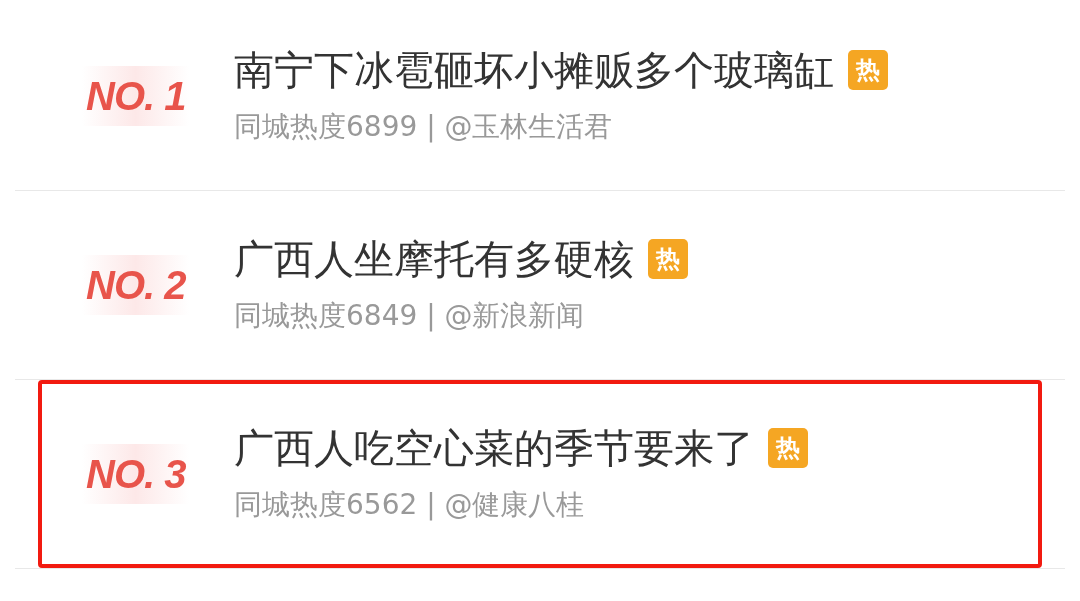 The width and height of the screenshot is (1080, 601). I want to click on headline: 广西人吃空心菜的季节要来了, so click(494, 448).